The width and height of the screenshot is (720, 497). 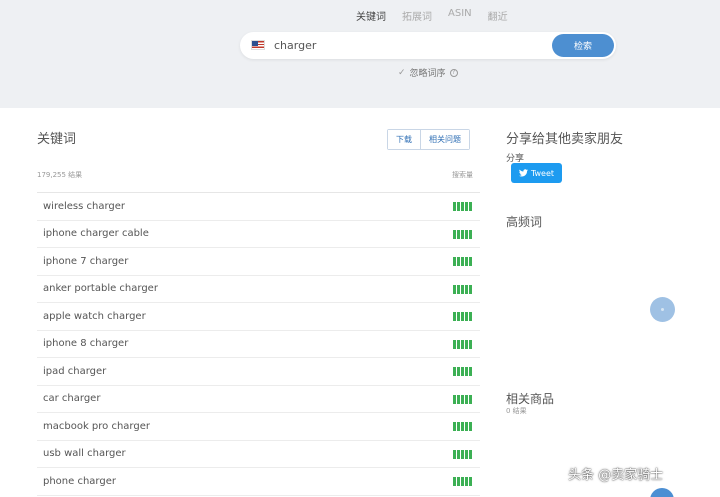 I want to click on keyword-row: anker portable charger, so click(x=258, y=289).